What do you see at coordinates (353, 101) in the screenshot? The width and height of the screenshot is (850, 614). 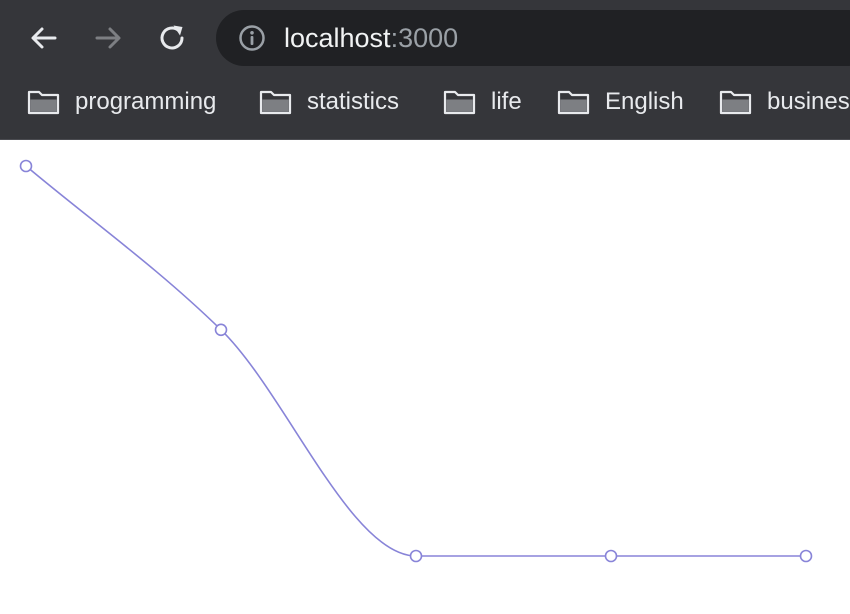 I see `bookmark-label: statistics` at bounding box center [353, 101].